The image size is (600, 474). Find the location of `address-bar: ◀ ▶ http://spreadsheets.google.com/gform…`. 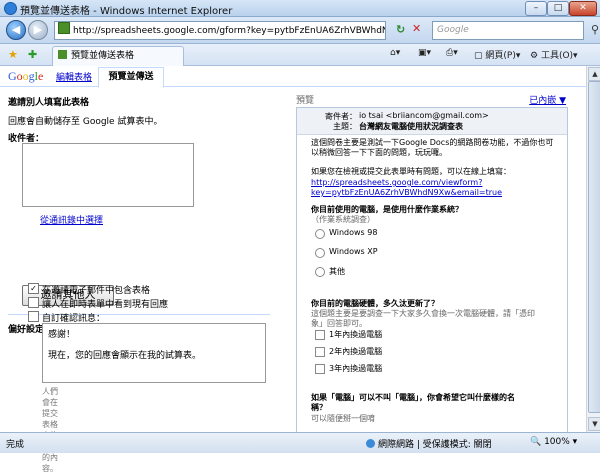

address-bar: ◀ ▶ http://spreadsheets.google.com/gform… is located at coordinates (300, 30).